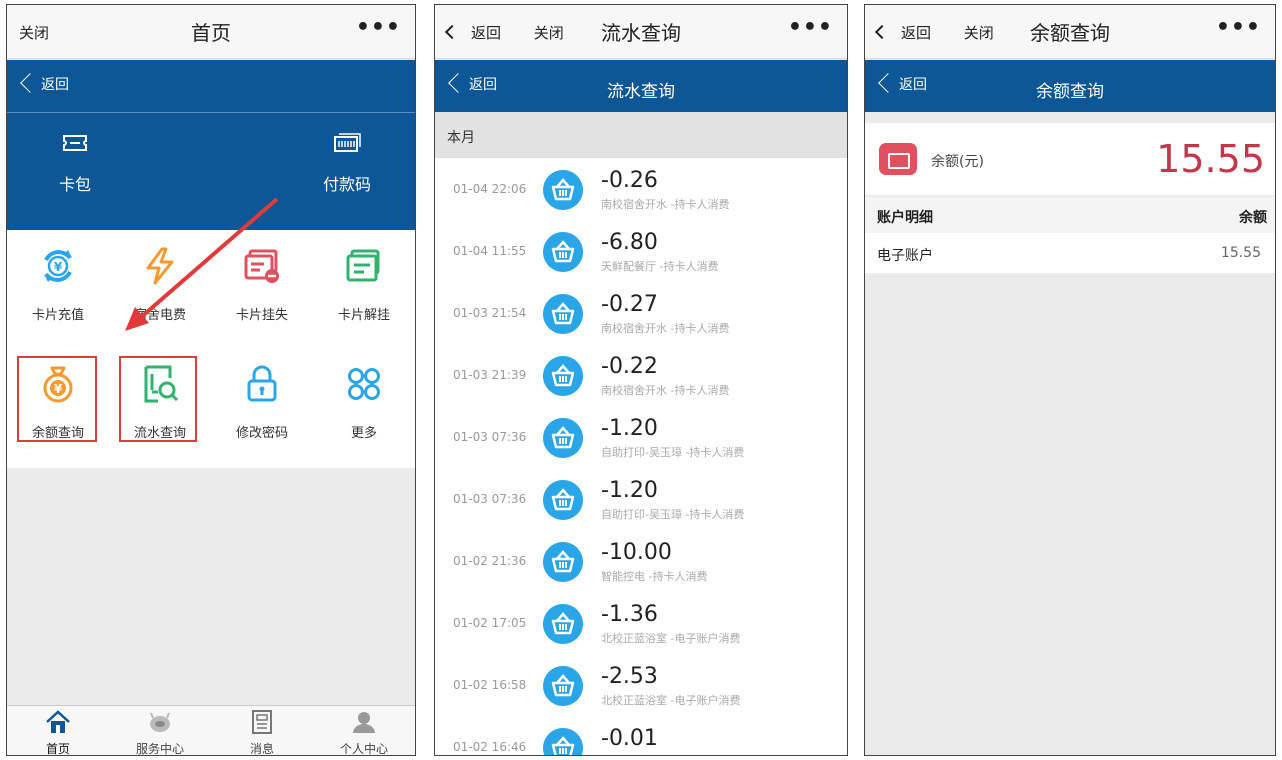 Image resolution: width=1282 pixels, height=760 pixels. What do you see at coordinates (58, 721) in the screenshot?
I see `home-icon` at bounding box center [58, 721].